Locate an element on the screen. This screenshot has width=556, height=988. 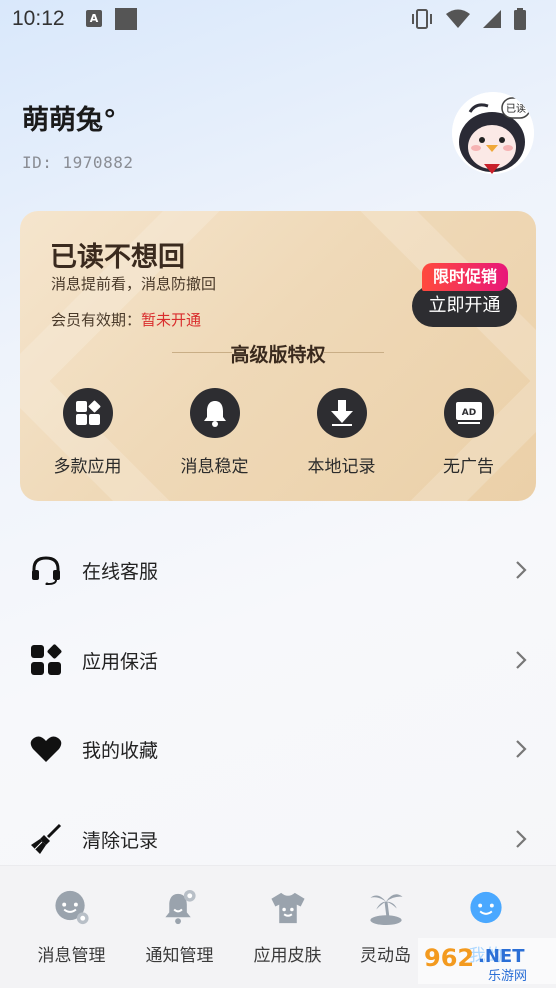
tshirt-icon is located at coordinates (287, 908).